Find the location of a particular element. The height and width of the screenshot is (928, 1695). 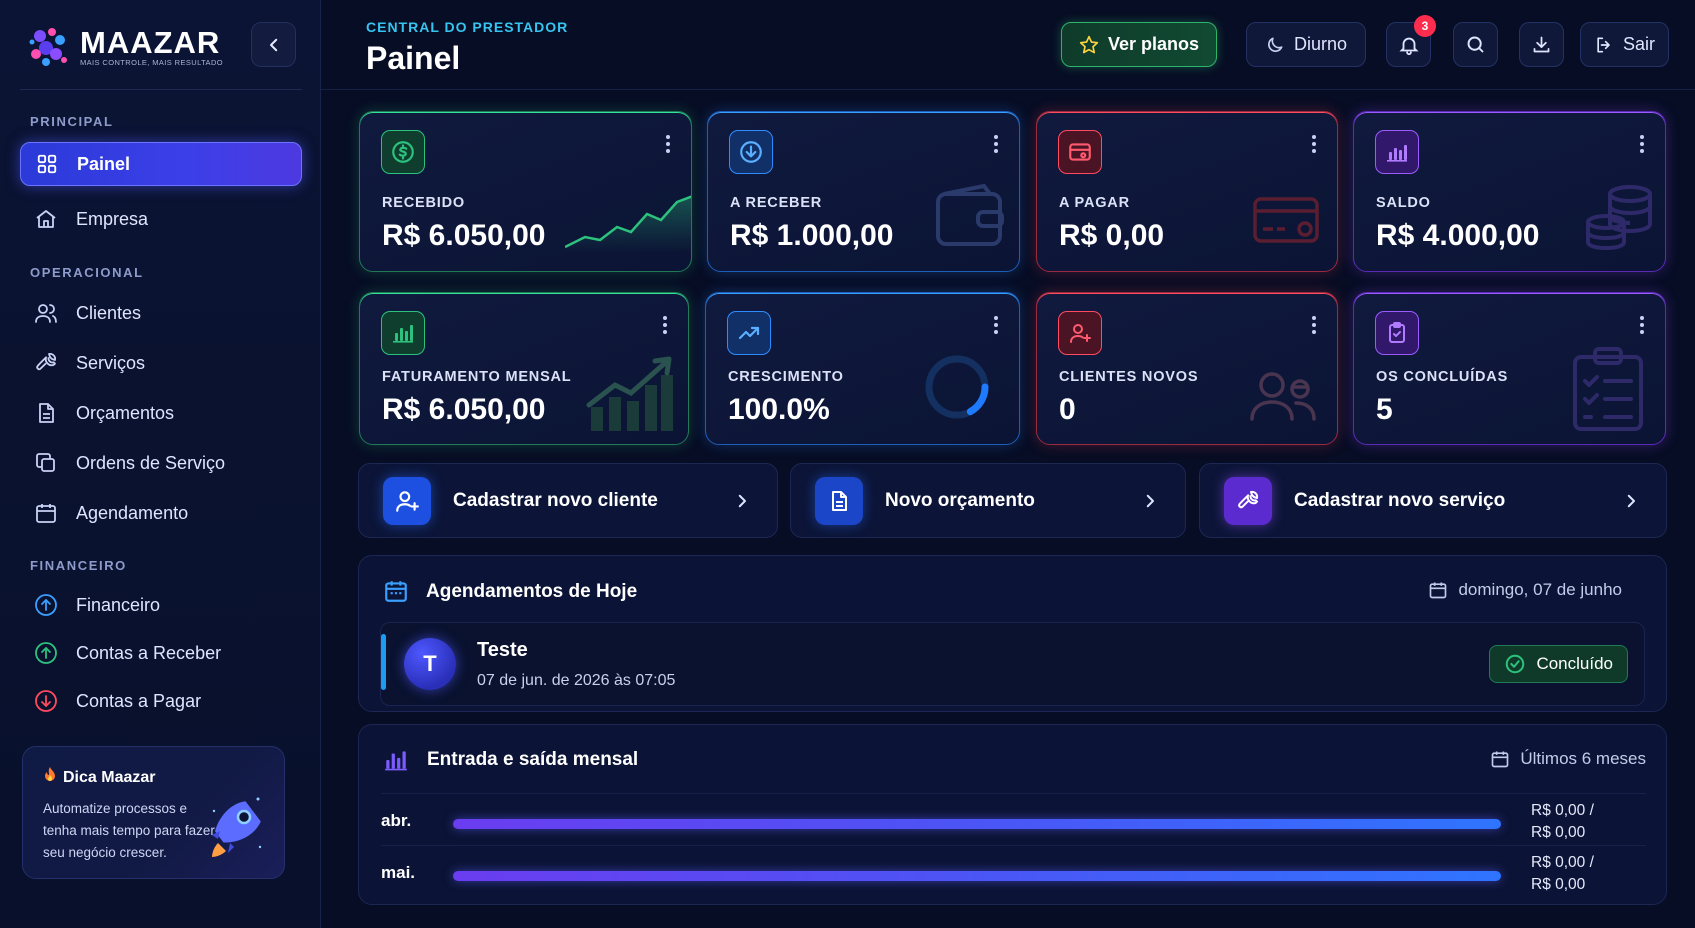

calendar-small-icon is located at coordinates (1438, 590).